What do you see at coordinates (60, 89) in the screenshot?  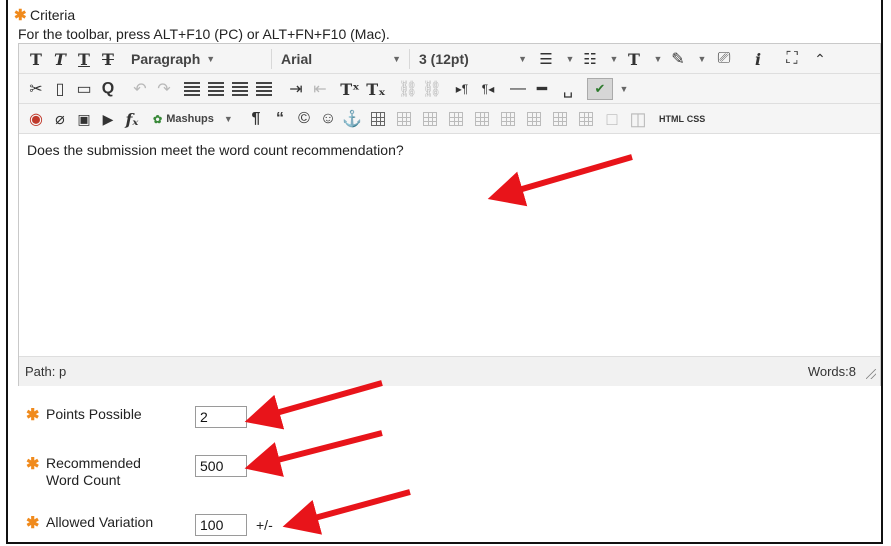 I see `copy-icon: ▯` at bounding box center [60, 89].